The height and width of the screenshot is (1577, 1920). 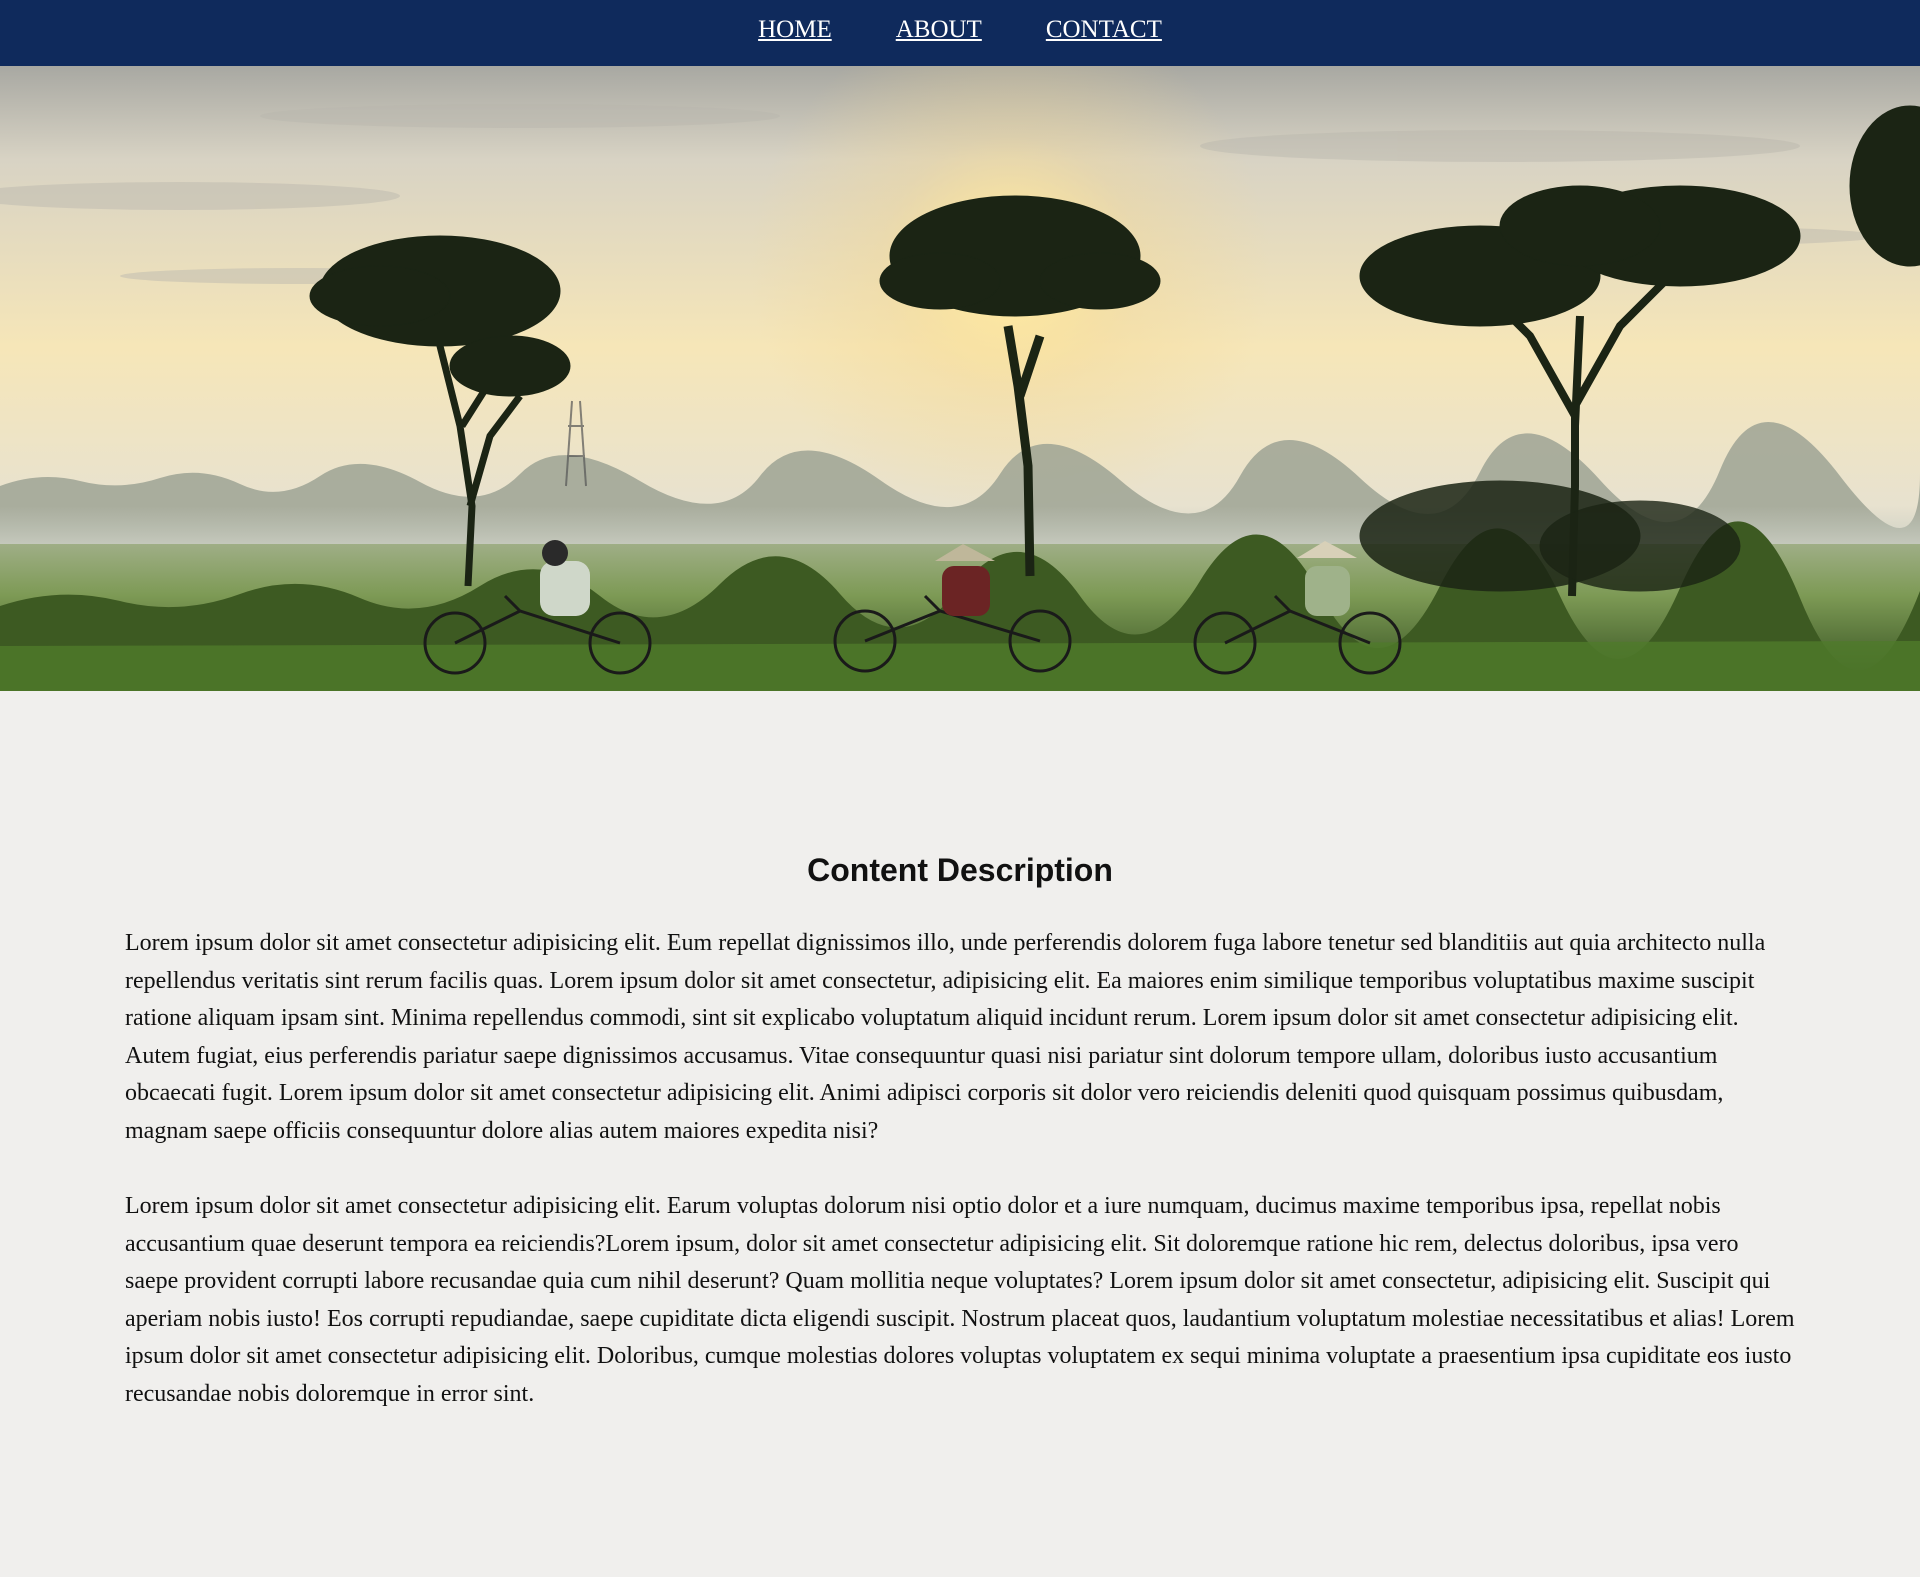 What do you see at coordinates (795, 31) in the screenshot?
I see `nav-link-home: HOME` at bounding box center [795, 31].